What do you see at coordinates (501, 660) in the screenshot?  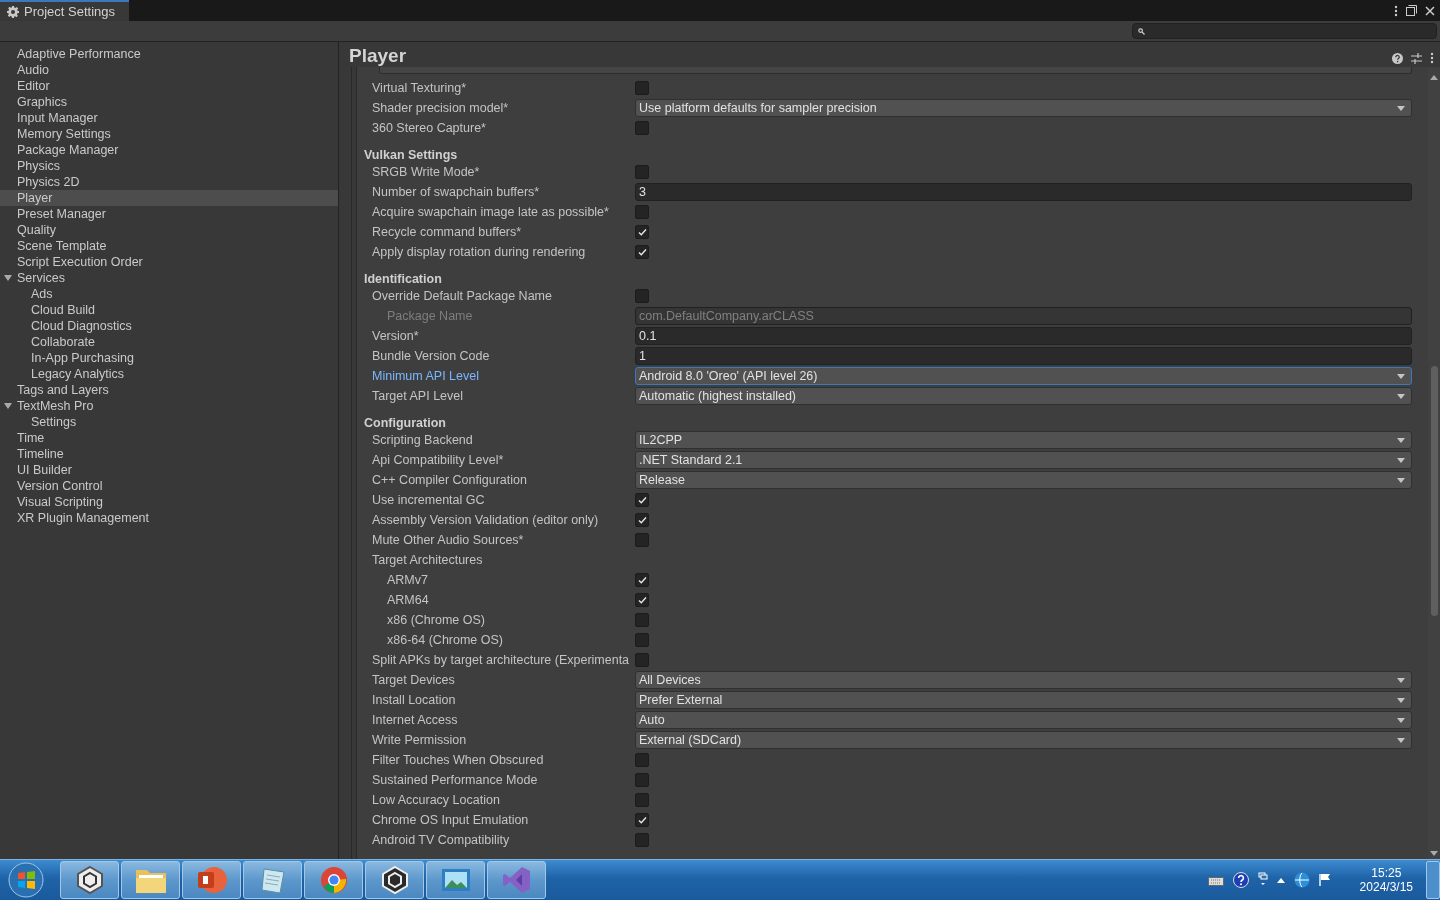 I see `field-label: Split APKs by target architecture (Experimenta` at bounding box center [501, 660].